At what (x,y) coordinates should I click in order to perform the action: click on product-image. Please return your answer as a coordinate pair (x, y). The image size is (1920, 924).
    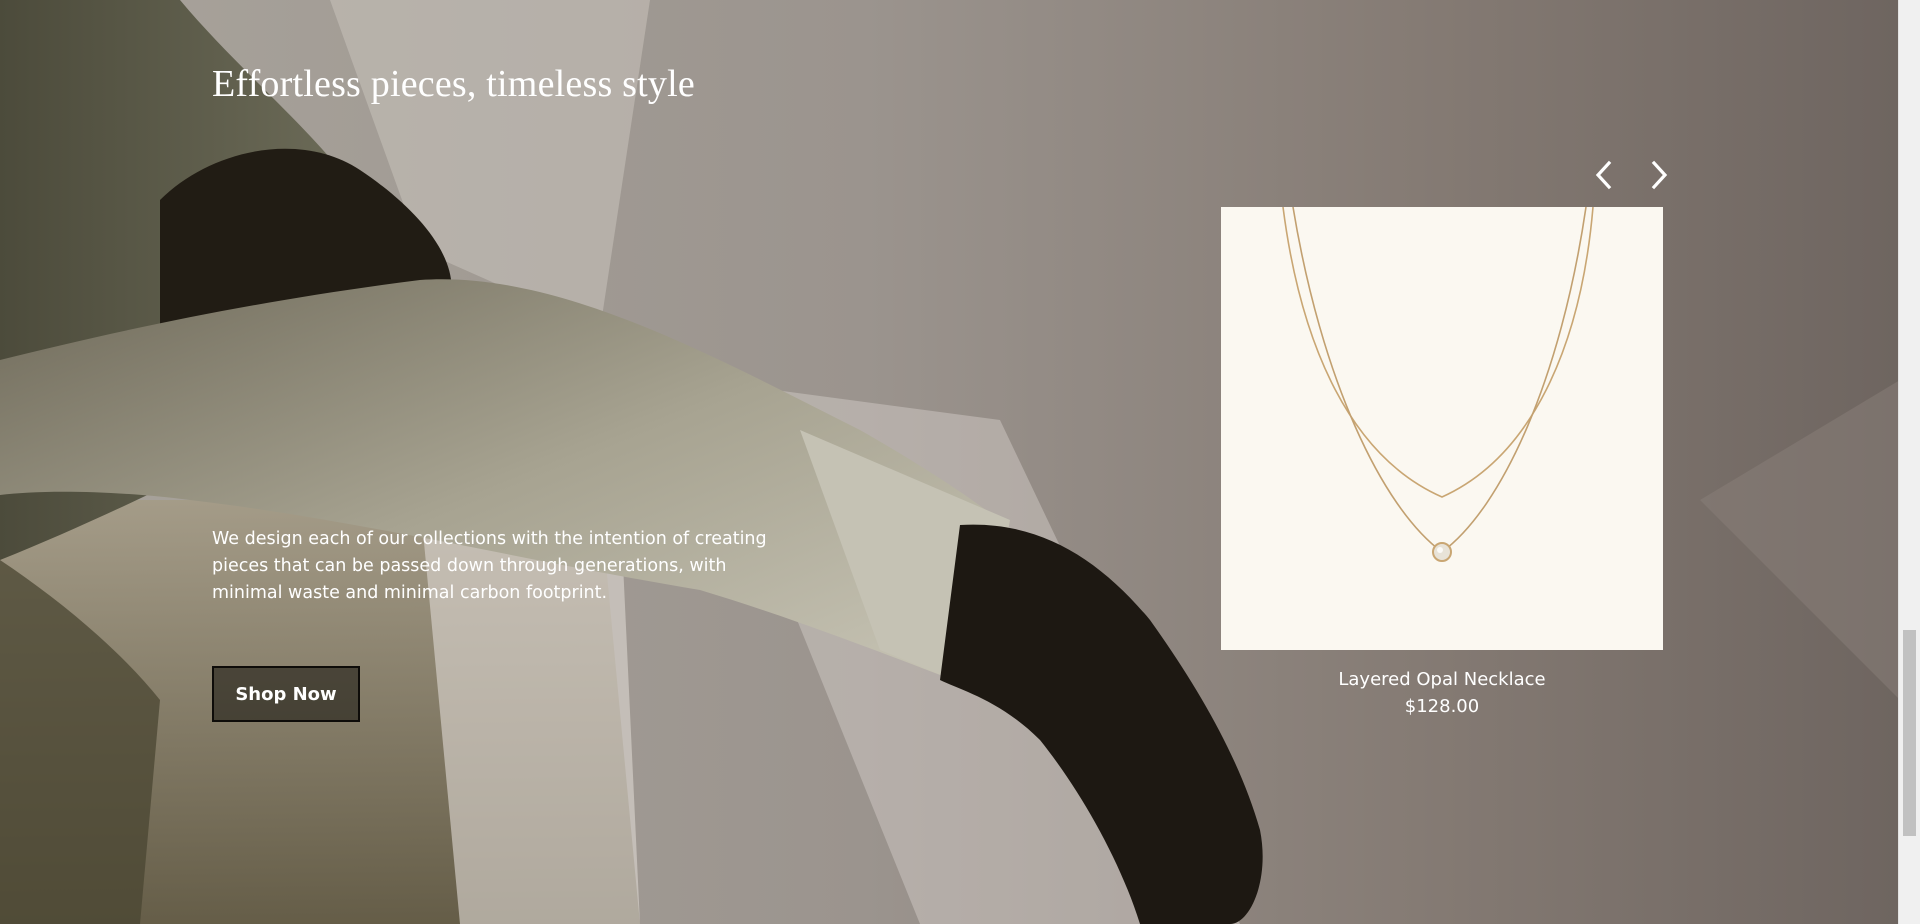
    Looking at the image, I should click on (1442, 428).